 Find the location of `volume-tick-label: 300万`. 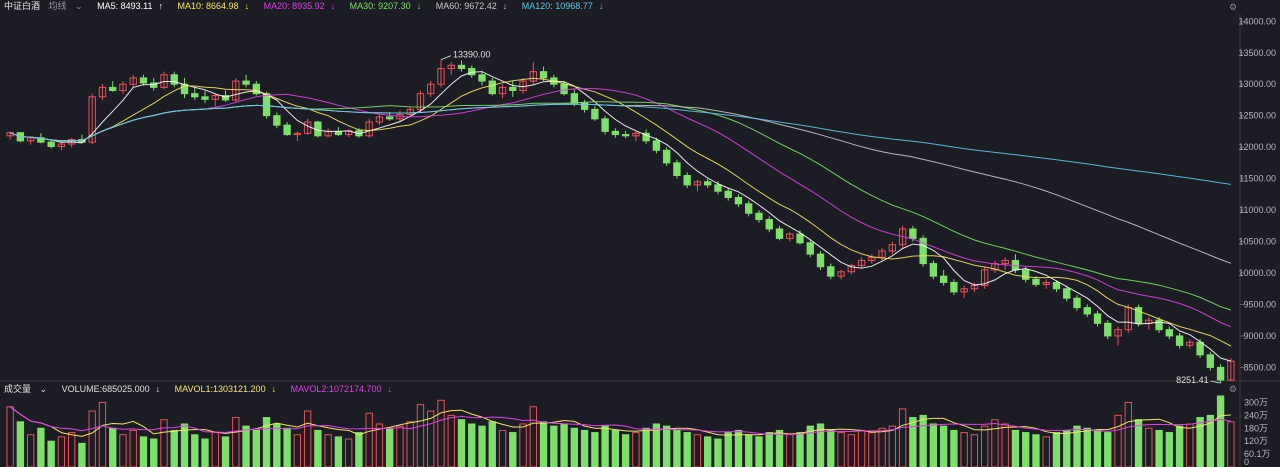

volume-tick-label: 300万 is located at coordinates (1256, 402).